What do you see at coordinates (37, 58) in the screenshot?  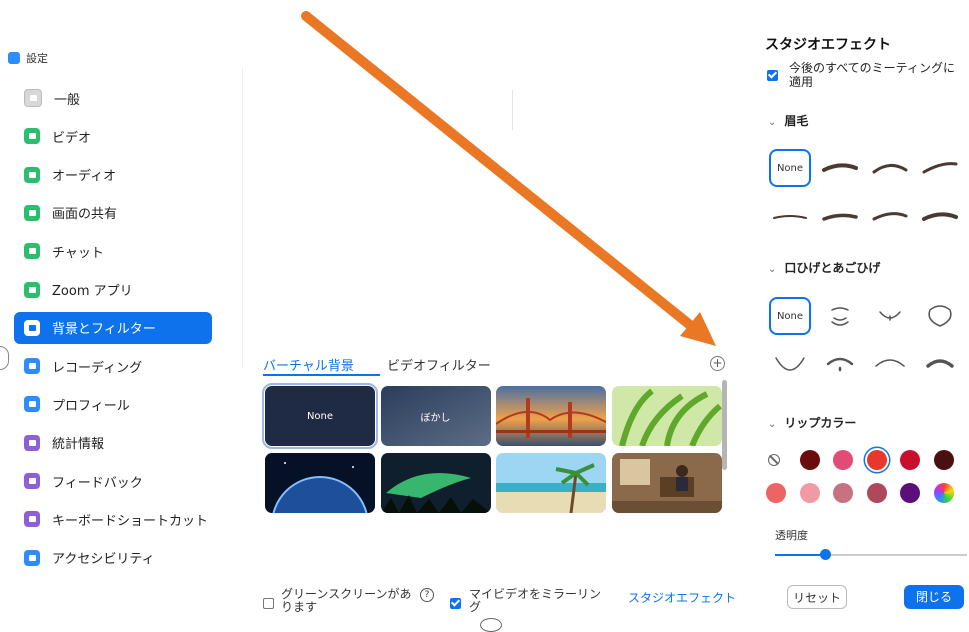 I see `window-title: 設定` at bounding box center [37, 58].